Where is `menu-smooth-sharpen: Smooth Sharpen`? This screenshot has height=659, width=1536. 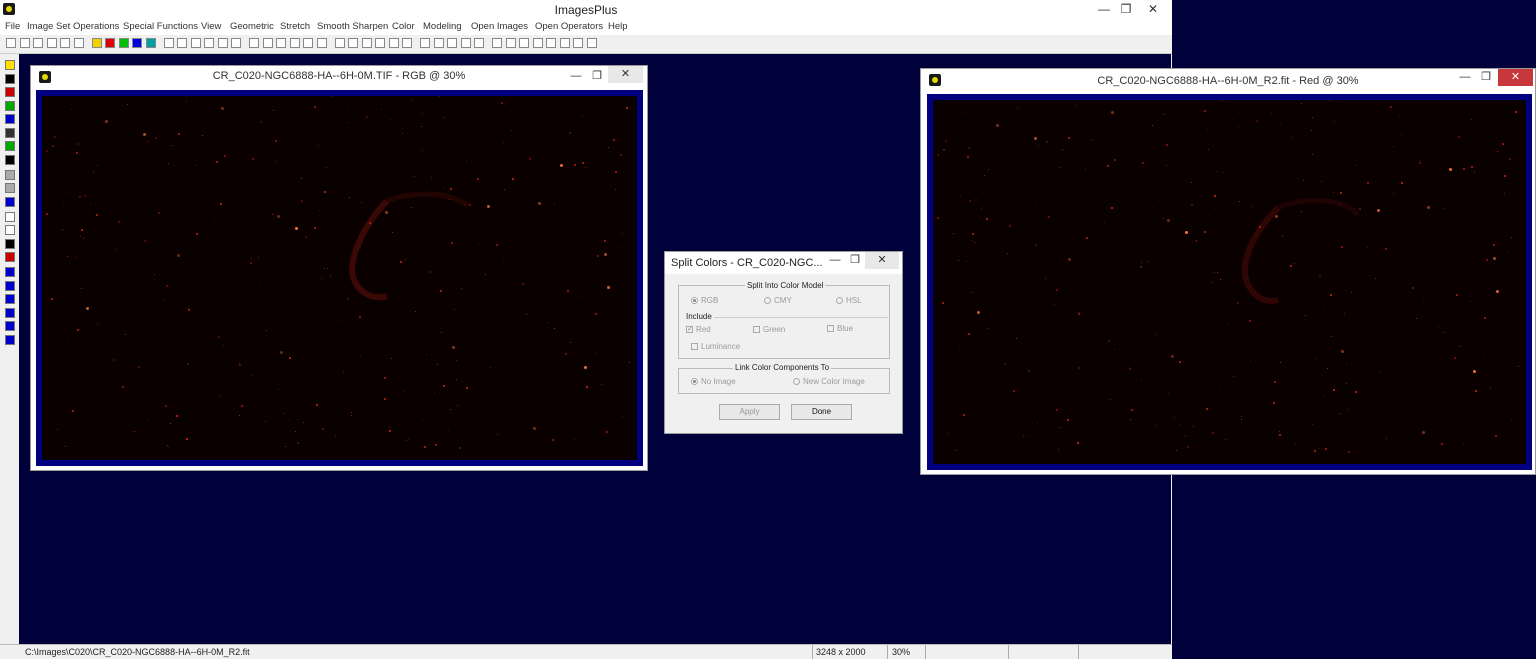 menu-smooth-sharpen: Smooth Sharpen is located at coordinates (352, 26).